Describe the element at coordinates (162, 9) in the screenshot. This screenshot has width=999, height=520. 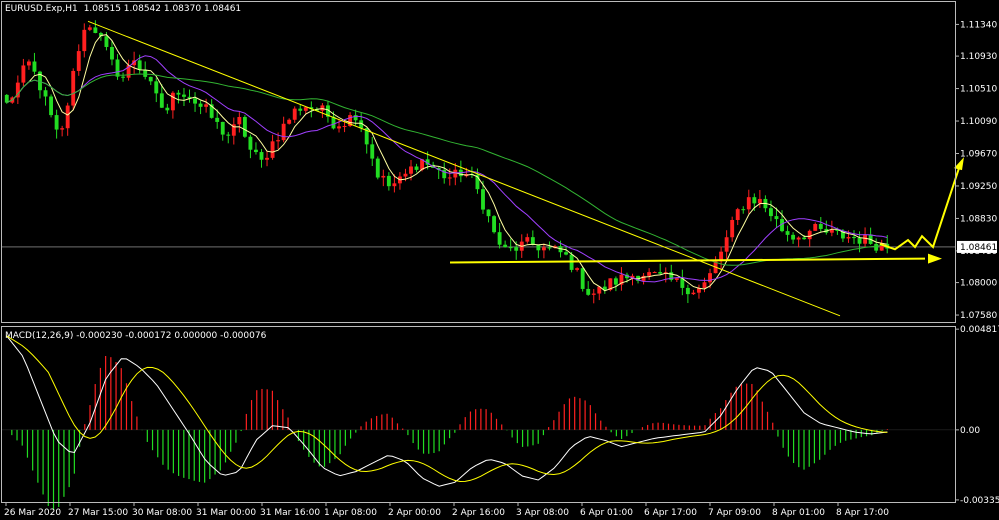
I see `ohlc-values: 1.08515 1.08542 1.08370 1.08461` at that location.